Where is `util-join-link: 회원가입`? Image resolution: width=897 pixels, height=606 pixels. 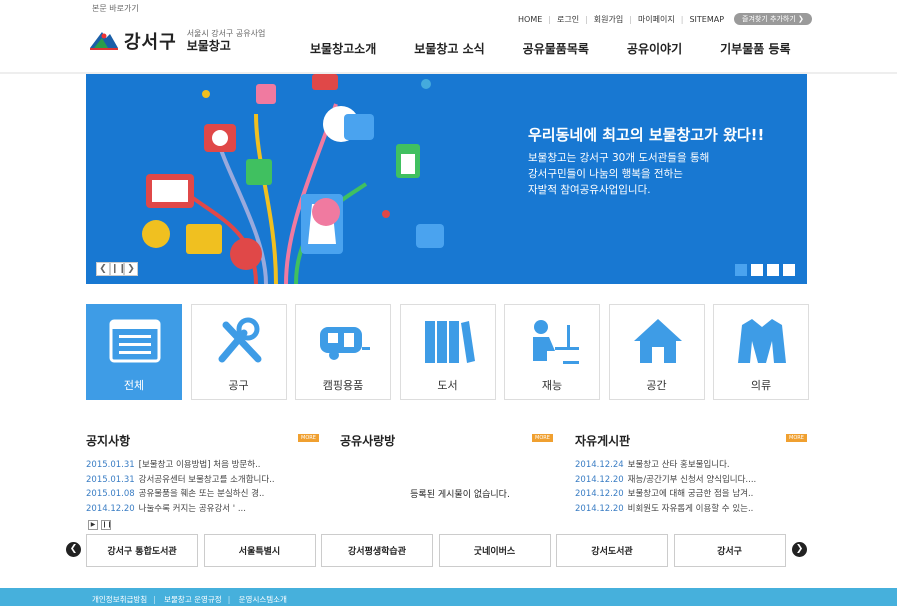
util-join-link: 회원가입 is located at coordinates (608, 19).